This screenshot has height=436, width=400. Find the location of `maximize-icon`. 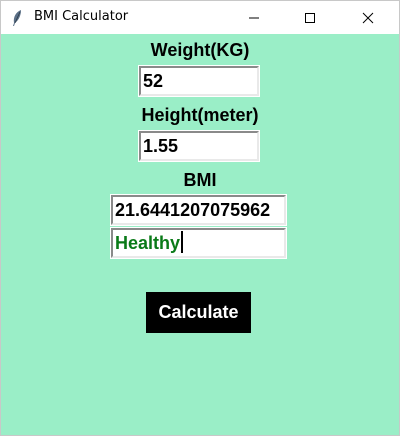

maximize-icon is located at coordinates (310, 17).